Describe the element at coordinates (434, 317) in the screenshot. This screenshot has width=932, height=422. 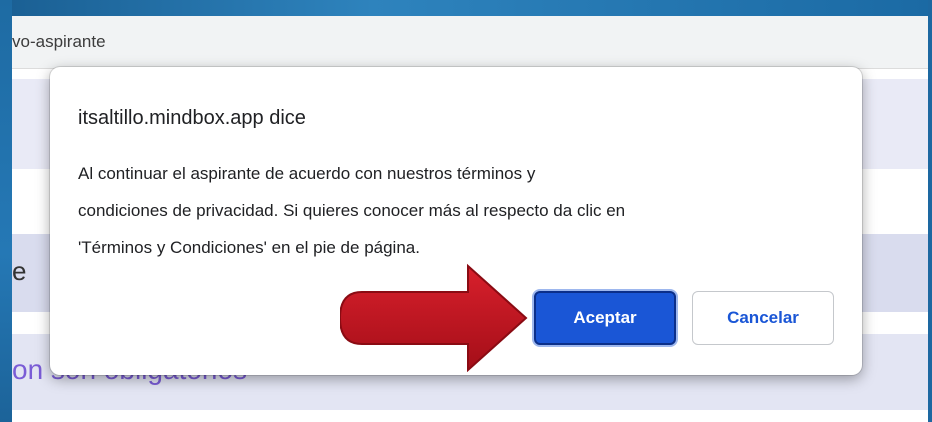
I see `right-arrow-icon` at that location.